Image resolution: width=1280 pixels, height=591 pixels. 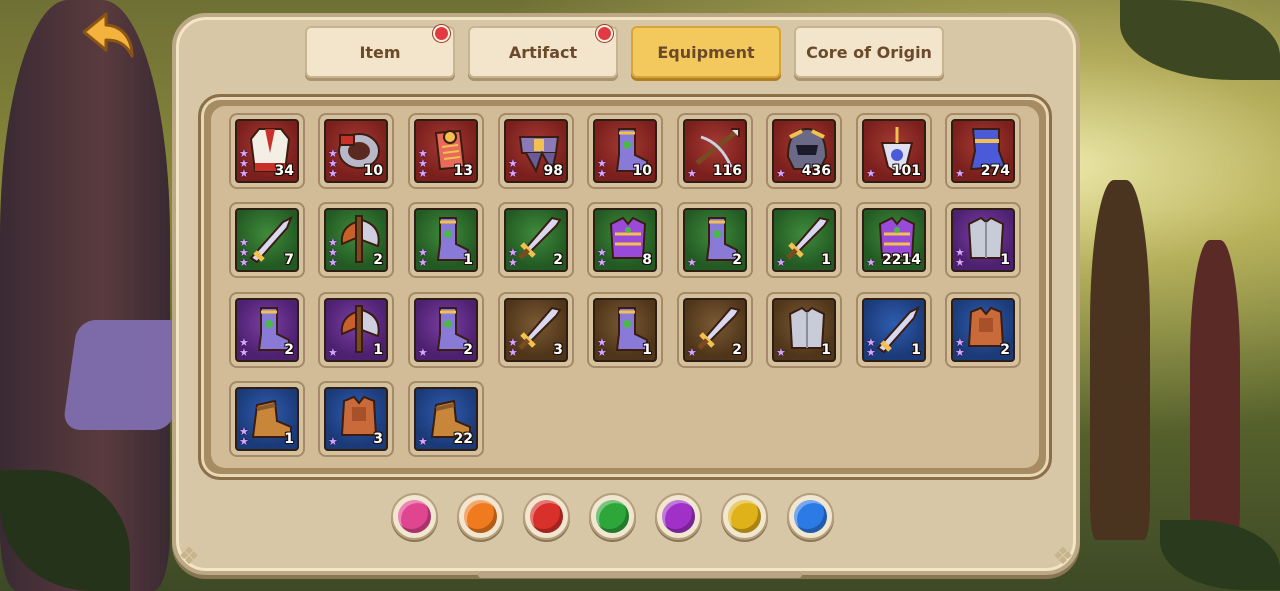 I want to click on tab-core-of-origin: Core of Origin, so click(x=869, y=52).